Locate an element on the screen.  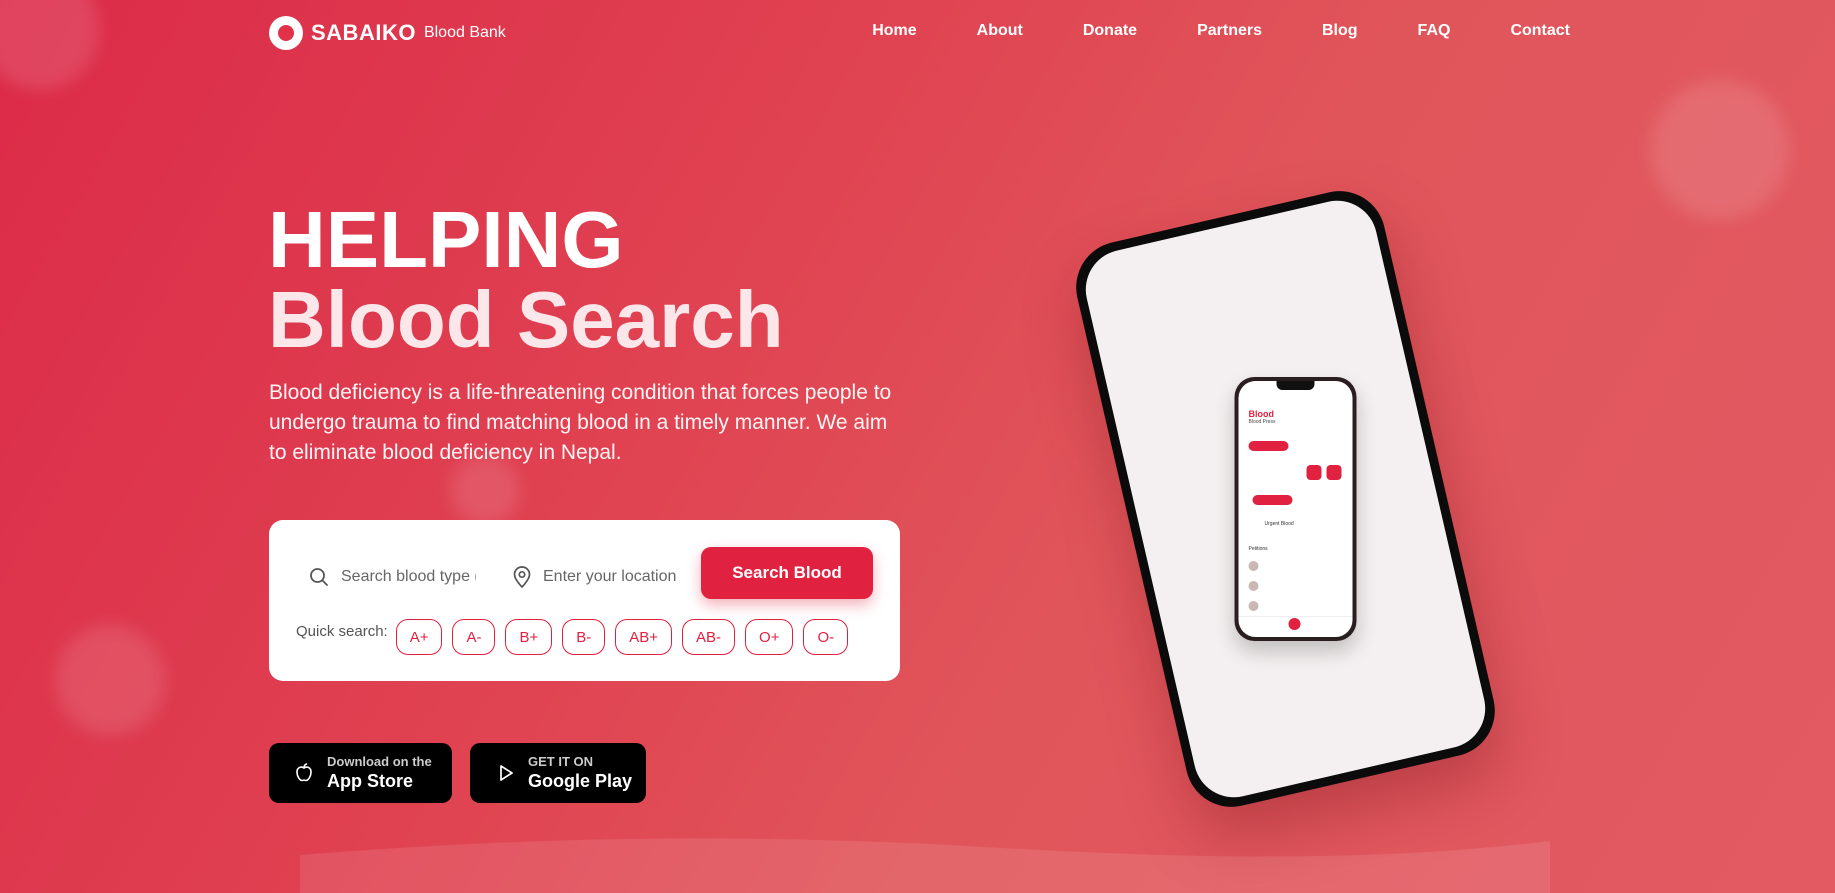
google-play-button: GET IT ON Google Play is located at coordinates (558, 773).